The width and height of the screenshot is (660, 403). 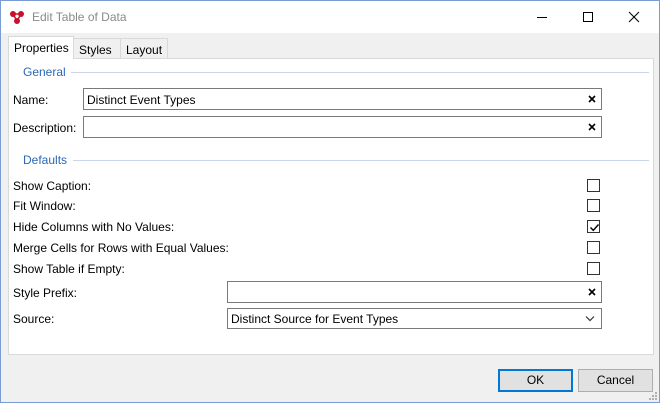 I want to click on hide-columns-checkbox, so click(x=593, y=226).